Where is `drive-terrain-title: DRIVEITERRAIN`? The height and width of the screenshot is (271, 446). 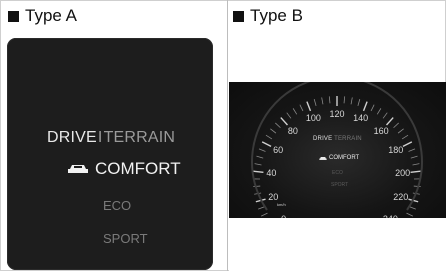
drive-terrain-title: DRIVEITERRAIN is located at coordinates (122, 138).